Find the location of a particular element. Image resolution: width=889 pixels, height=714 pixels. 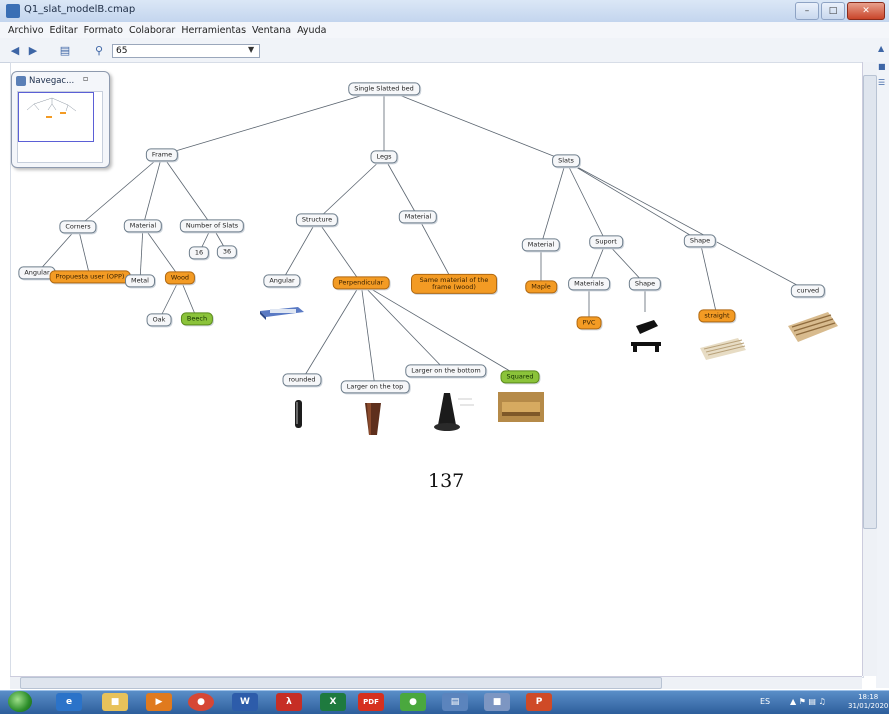

zoom-icon: ⚲ is located at coordinates (99, 50).